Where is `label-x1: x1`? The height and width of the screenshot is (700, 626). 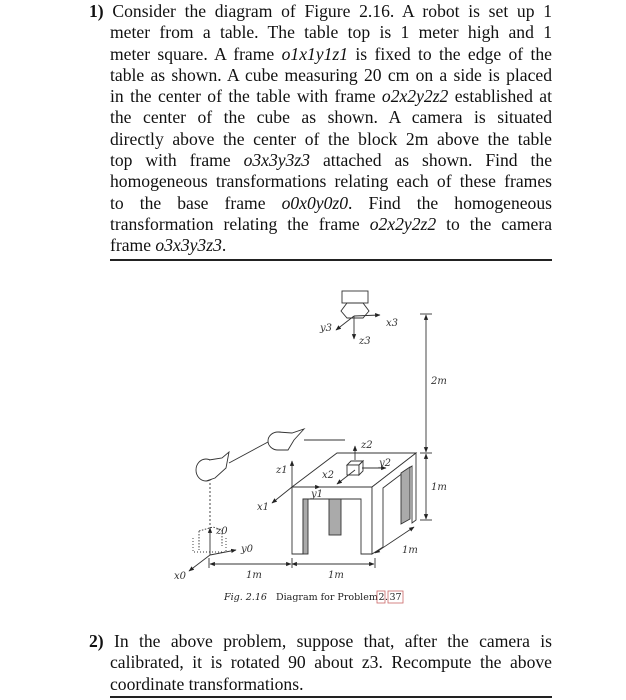 label-x1: x1 is located at coordinates (263, 507).